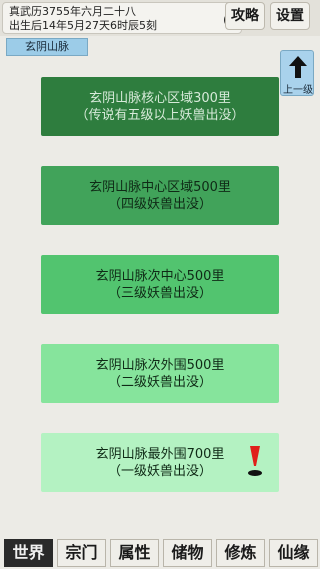 The width and height of the screenshot is (320, 569). Describe the element at coordinates (255, 461) in the screenshot. I see `current-position-marker-icon` at that location.